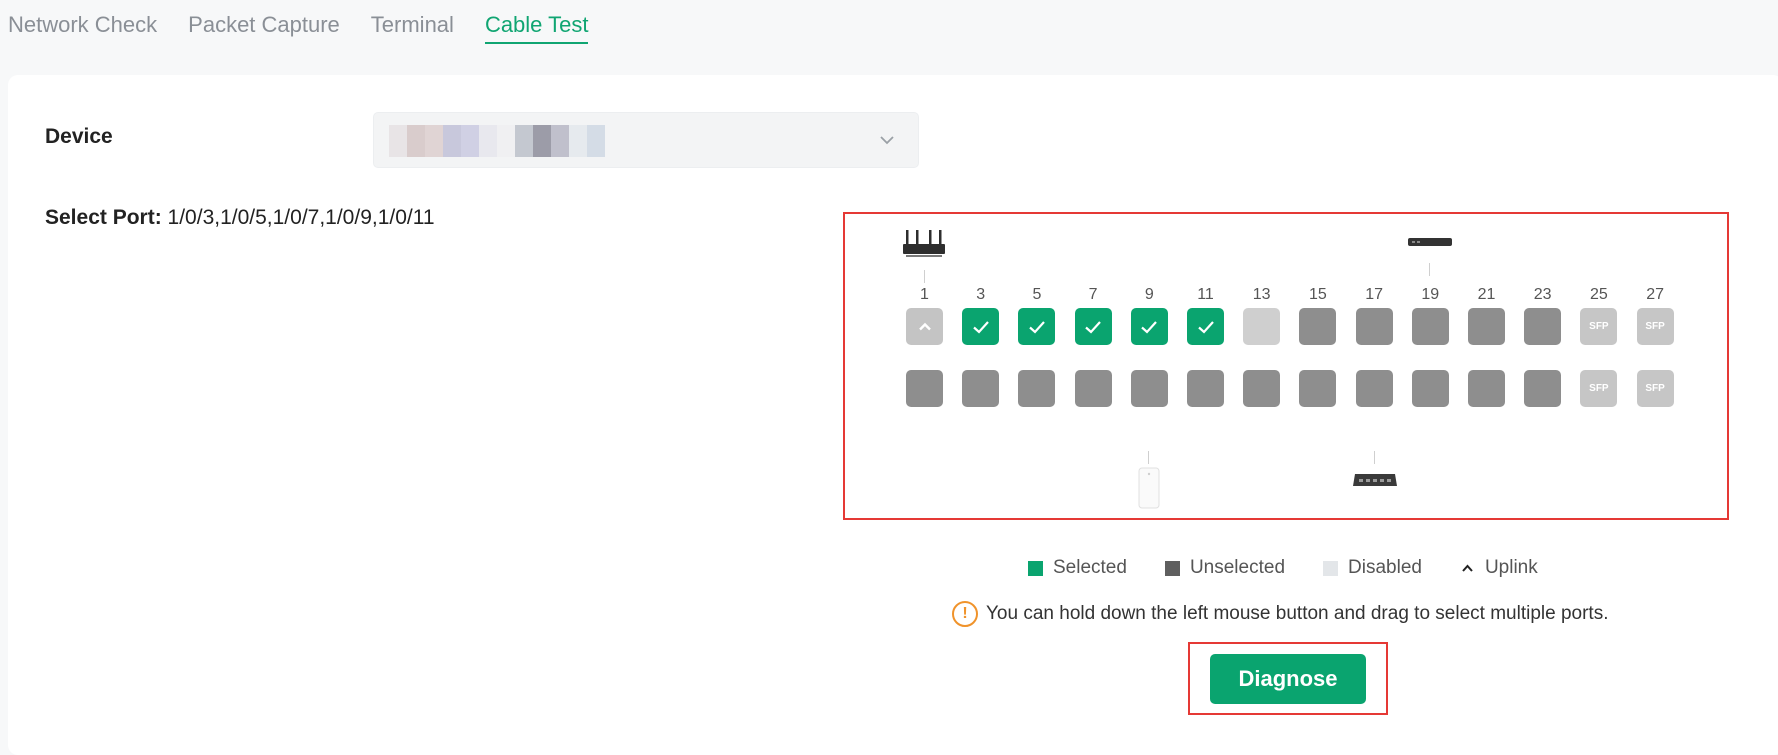 This screenshot has height=755, width=1778. I want to click on tab-packet-capture: Packet Capture, so click(264, 28).